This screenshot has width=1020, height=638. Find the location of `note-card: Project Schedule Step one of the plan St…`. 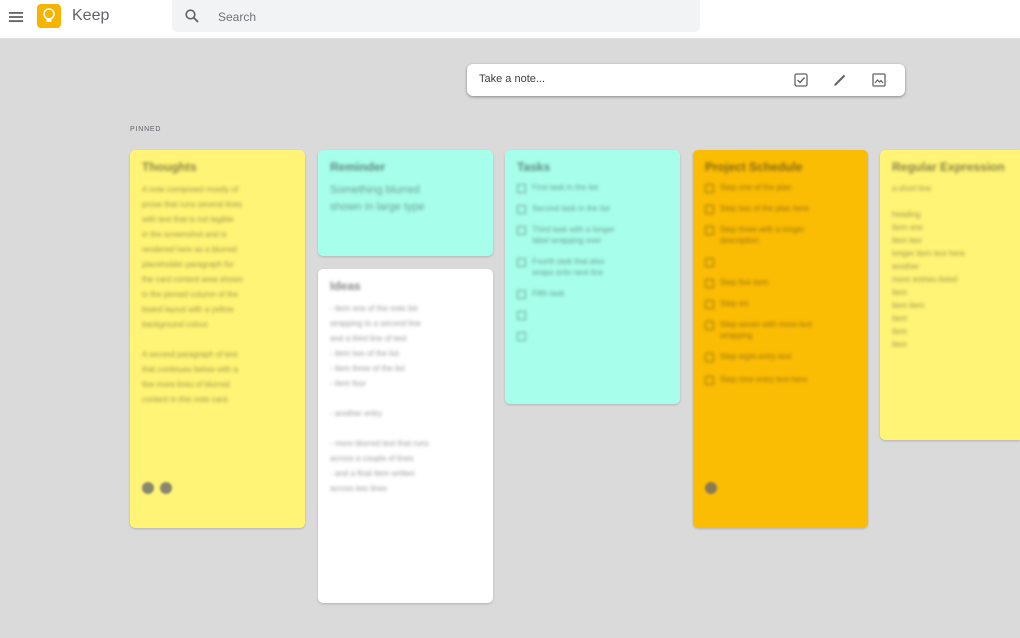

note-card: Project Schedule Step one of the plan St… is located at coordinates (780, 339).